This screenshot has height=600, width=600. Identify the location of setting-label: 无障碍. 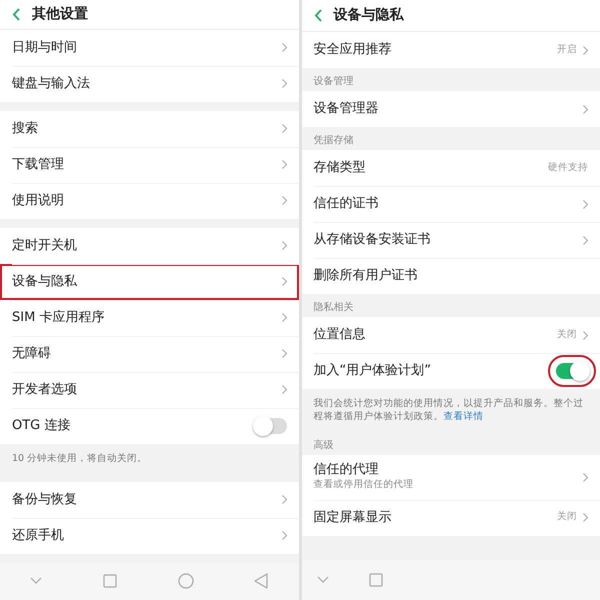
(31, 354).